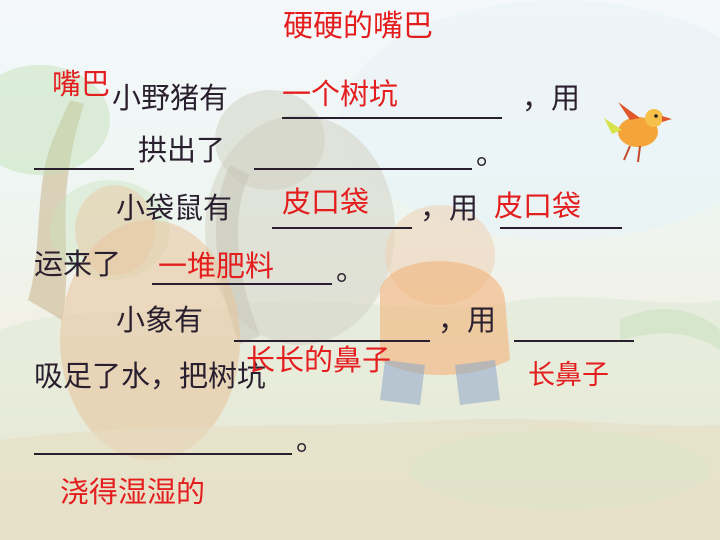  What do you see at coordinates (340, 94) in the screenshot?
I see `answer-pig-result: 一个树坑` at bounding box center [340, 94].